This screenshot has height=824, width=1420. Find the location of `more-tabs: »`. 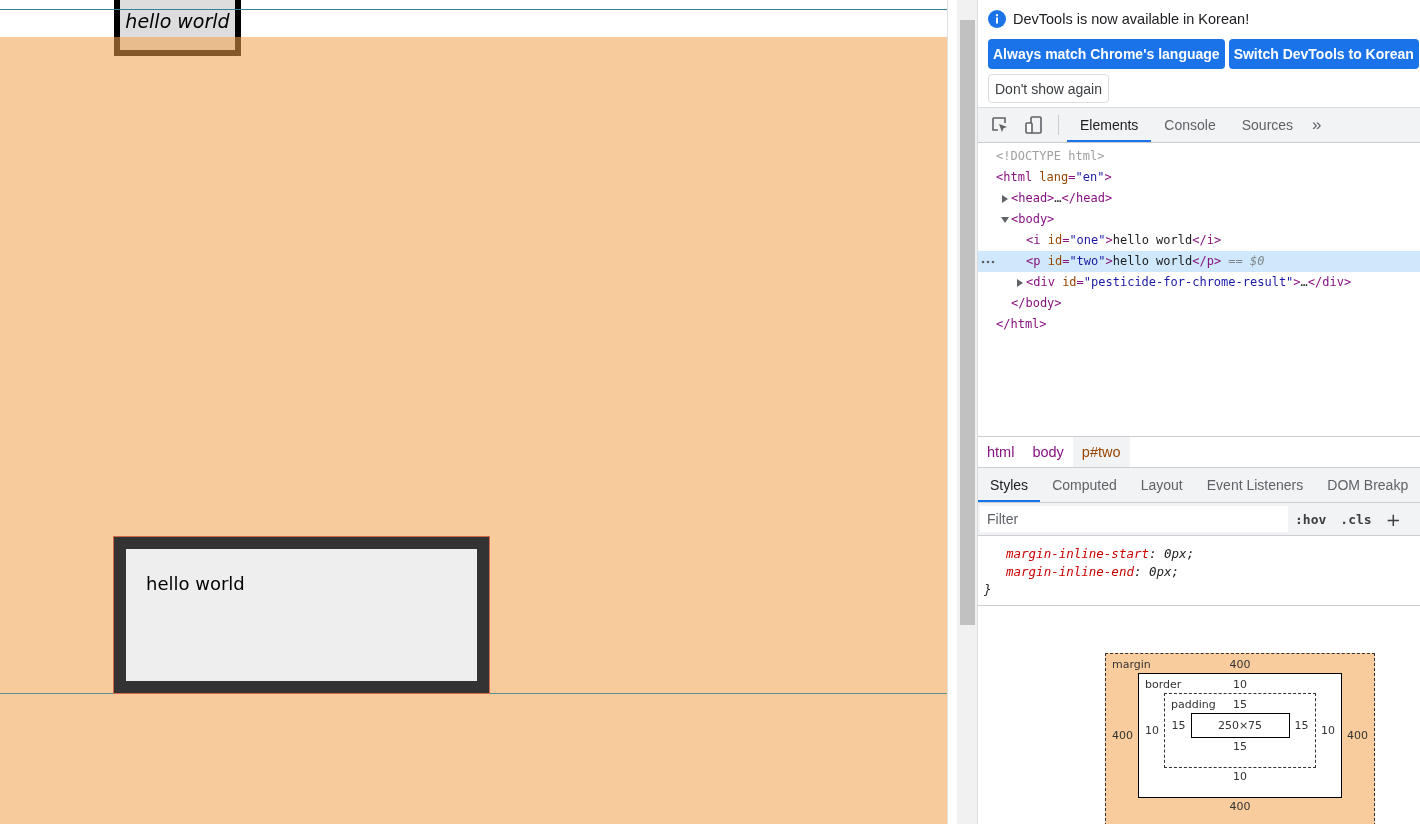

more-tabs: » is located at coordinates (1317, 125).